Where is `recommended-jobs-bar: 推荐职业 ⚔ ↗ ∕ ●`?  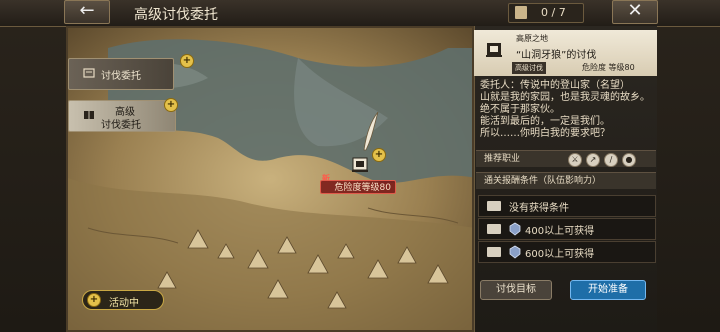 recommended-jobs-bar: 推荐职业 ⚔ ↗ ∕ ● is located at coordinates (566, 158).